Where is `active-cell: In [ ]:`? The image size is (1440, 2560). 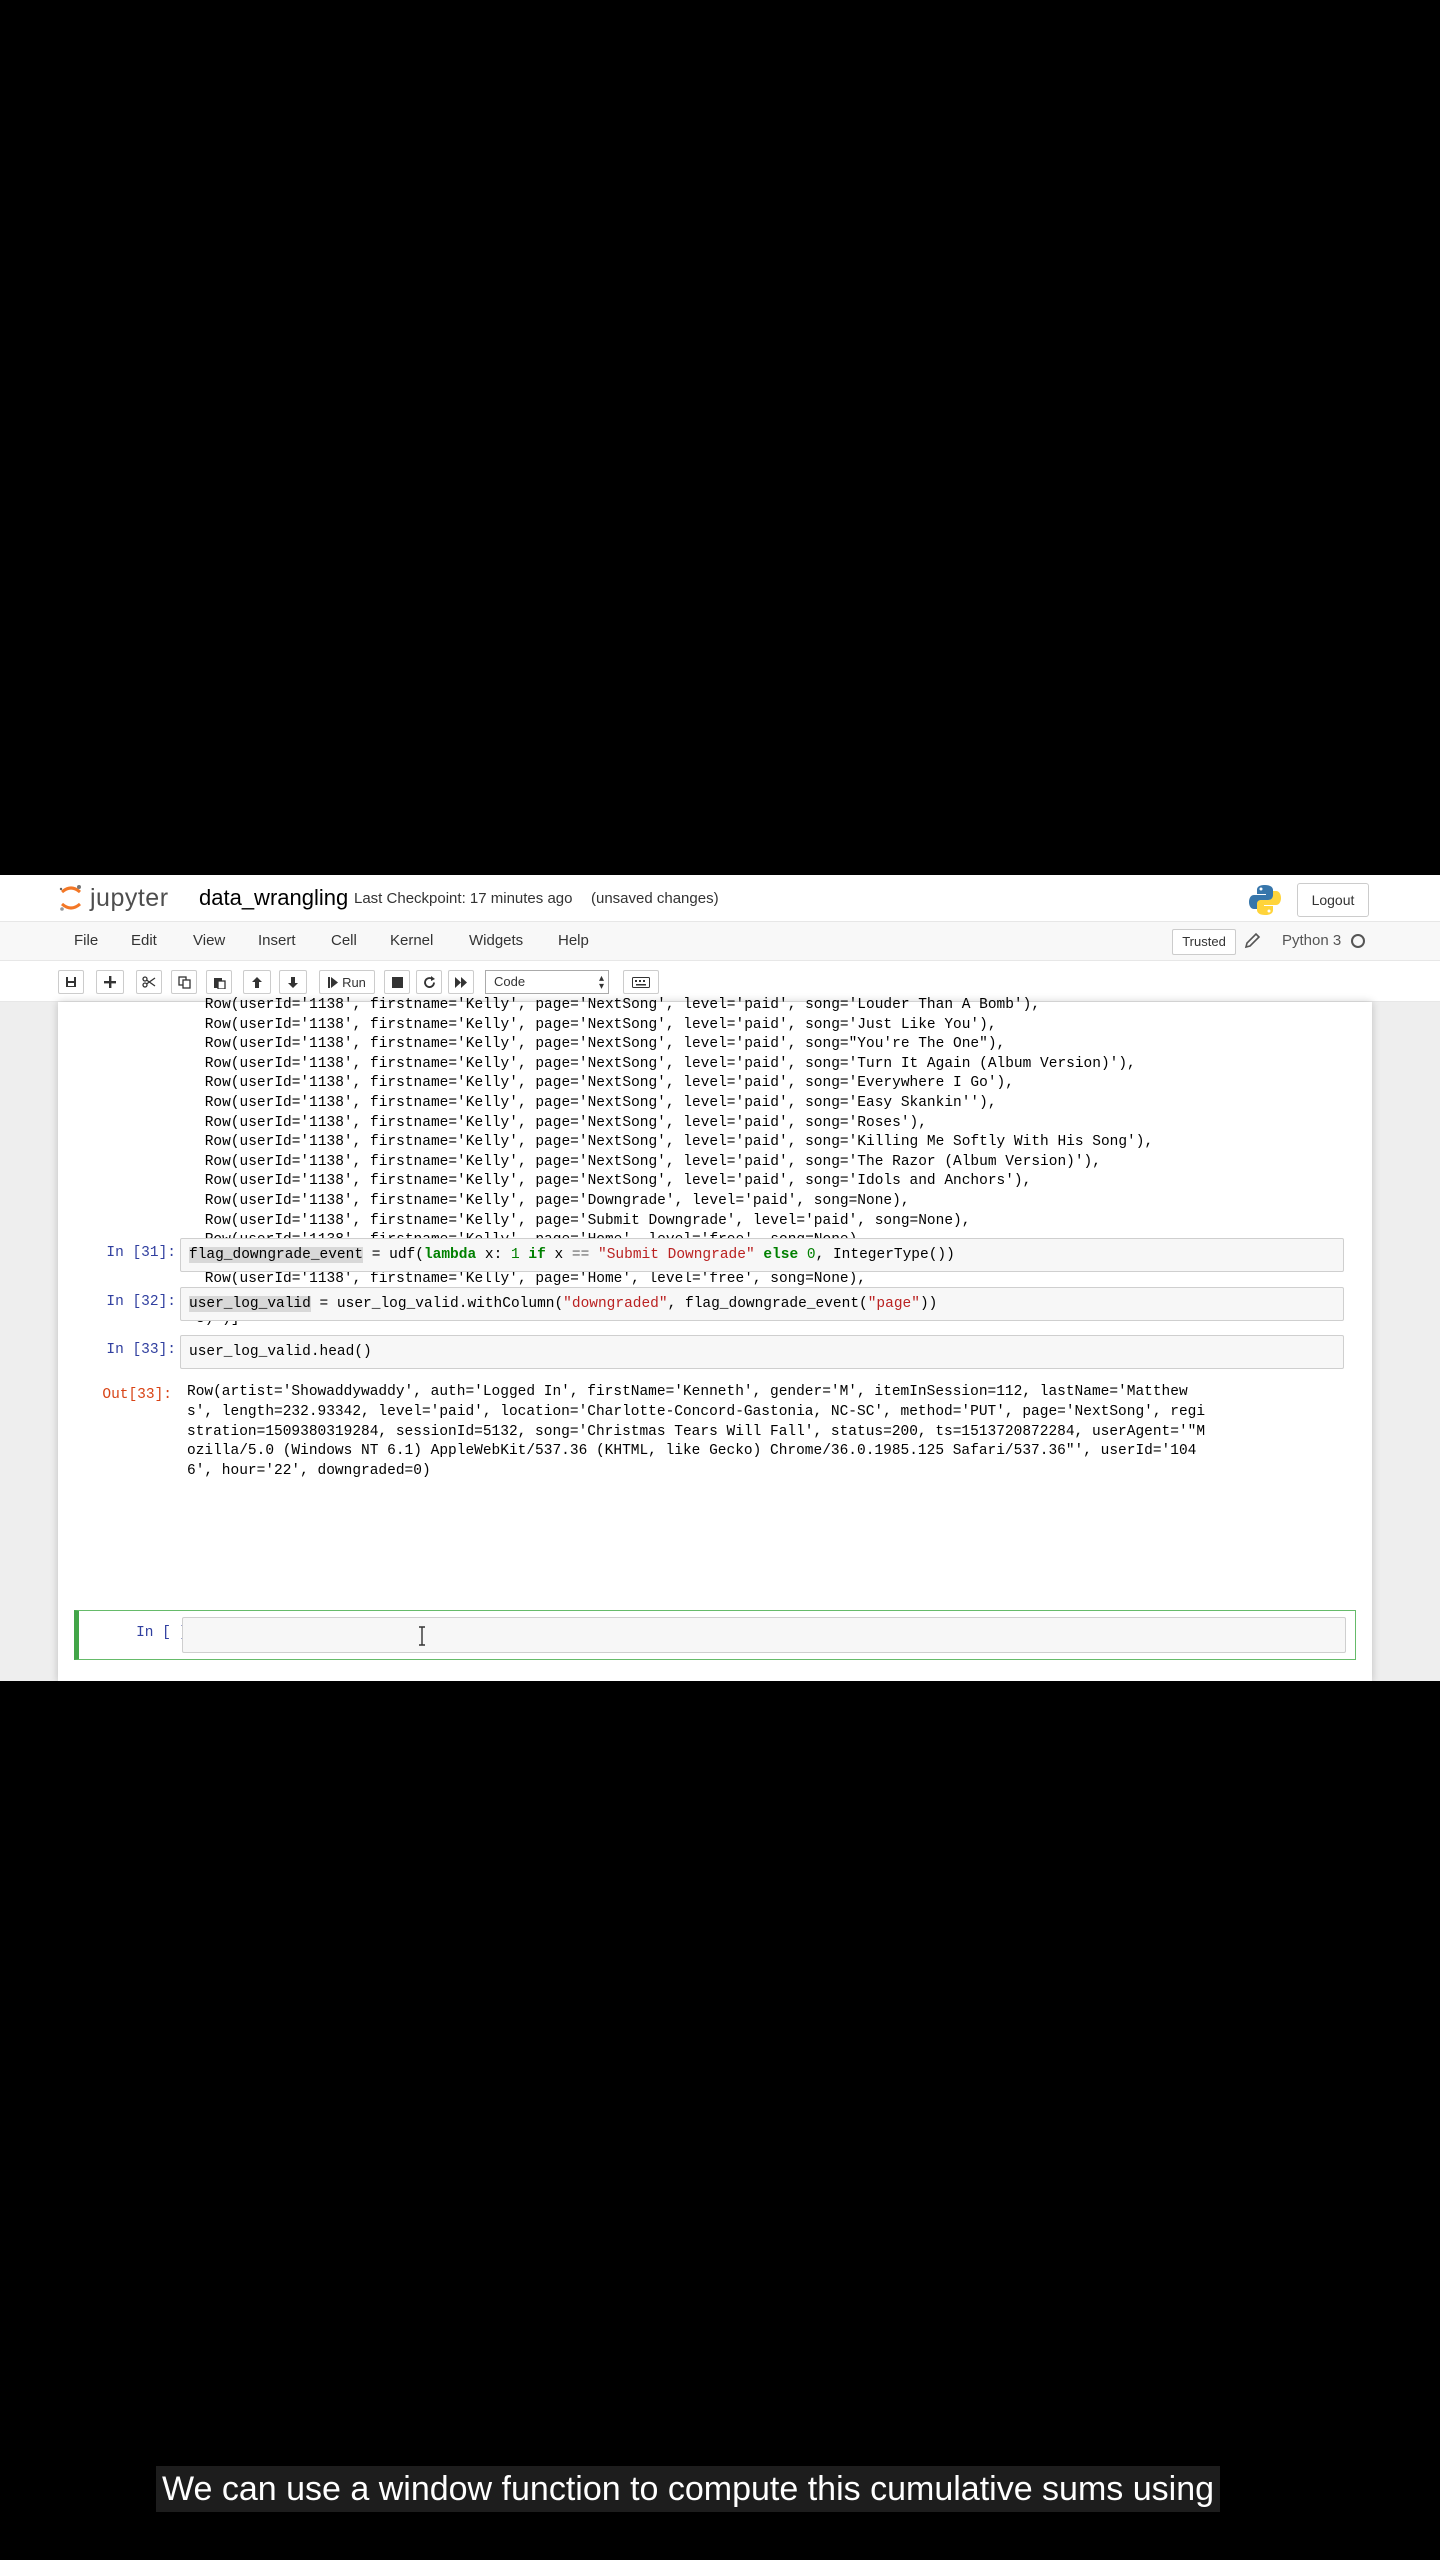 active-cell: In [ ]: is located at coordinates (715, 1635).